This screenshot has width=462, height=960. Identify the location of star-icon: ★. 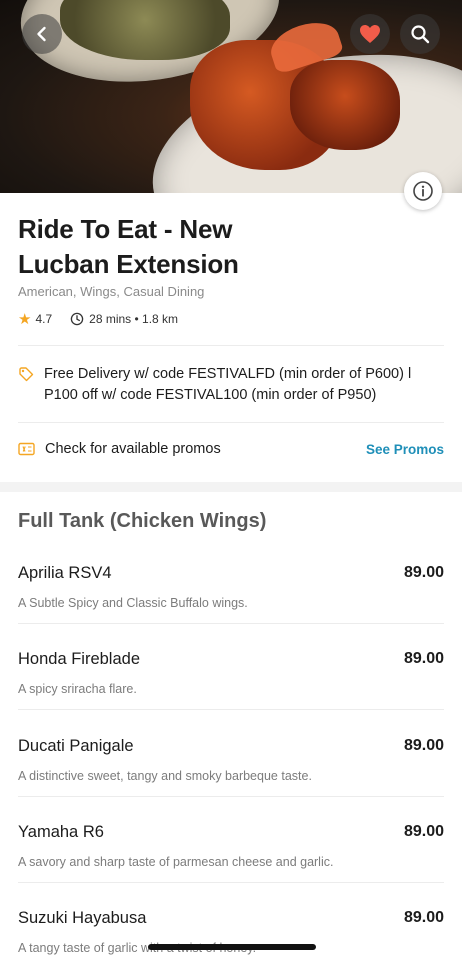
(25, 319).